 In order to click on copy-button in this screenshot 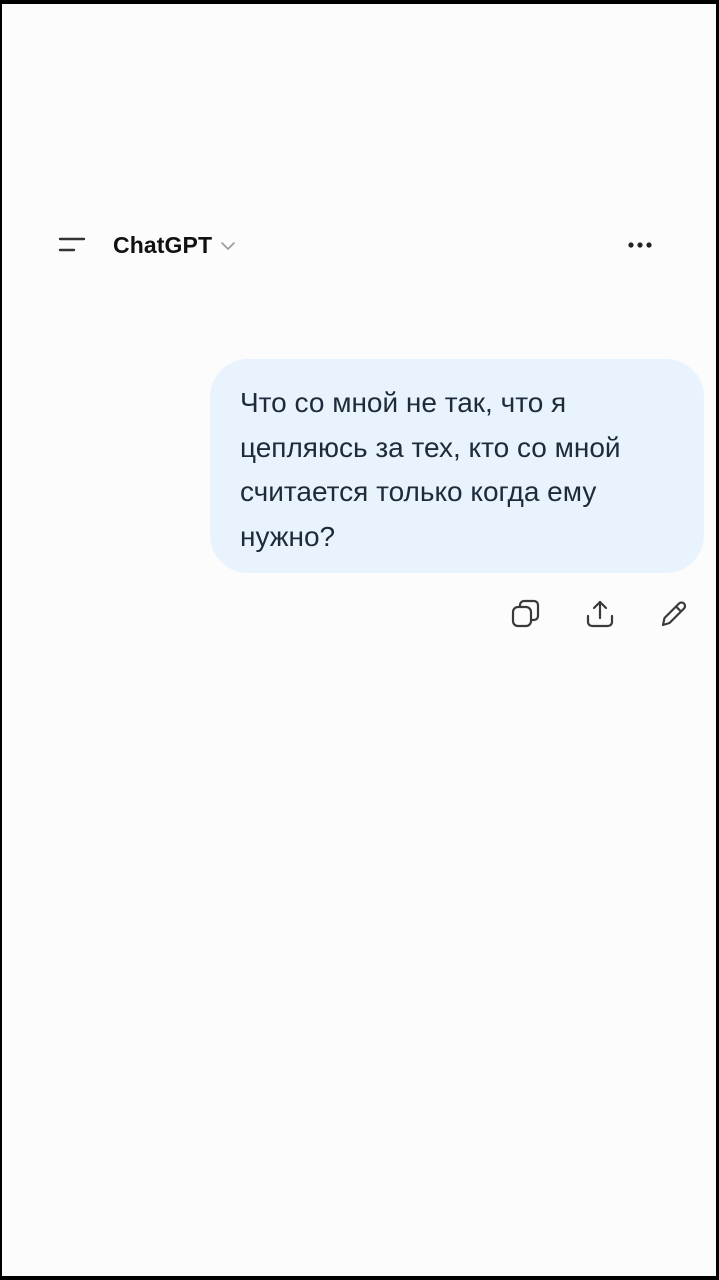, I will do `click(526, 614)`.